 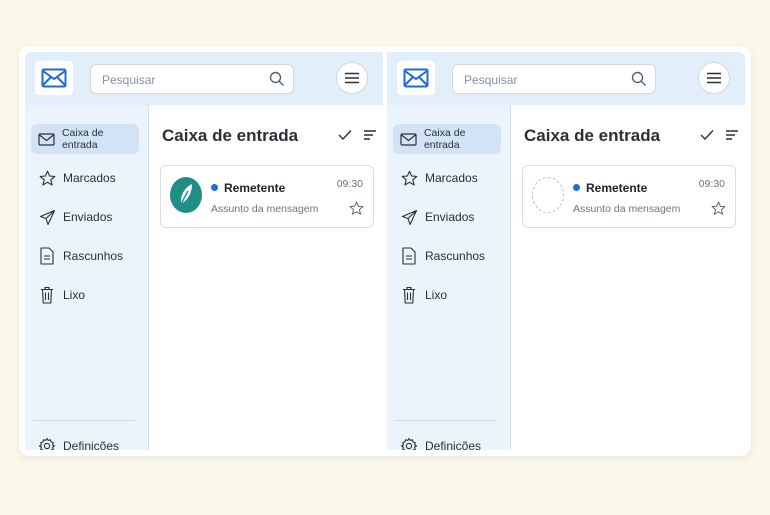 I want to click on avatar, so click(x=186, y=195).